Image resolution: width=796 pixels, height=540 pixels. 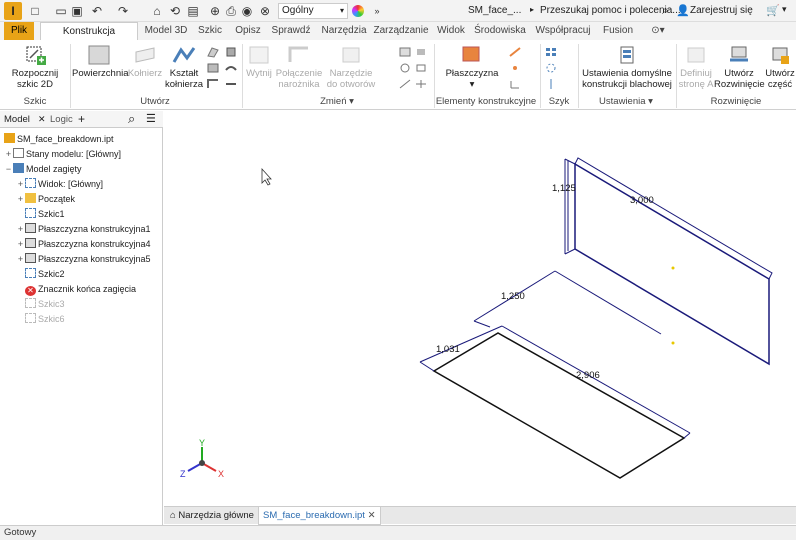 What do you see at coordinates (405, 84) in the screenshot?
I see `corner-chamfer-icon` at bounding box center [405, 84].